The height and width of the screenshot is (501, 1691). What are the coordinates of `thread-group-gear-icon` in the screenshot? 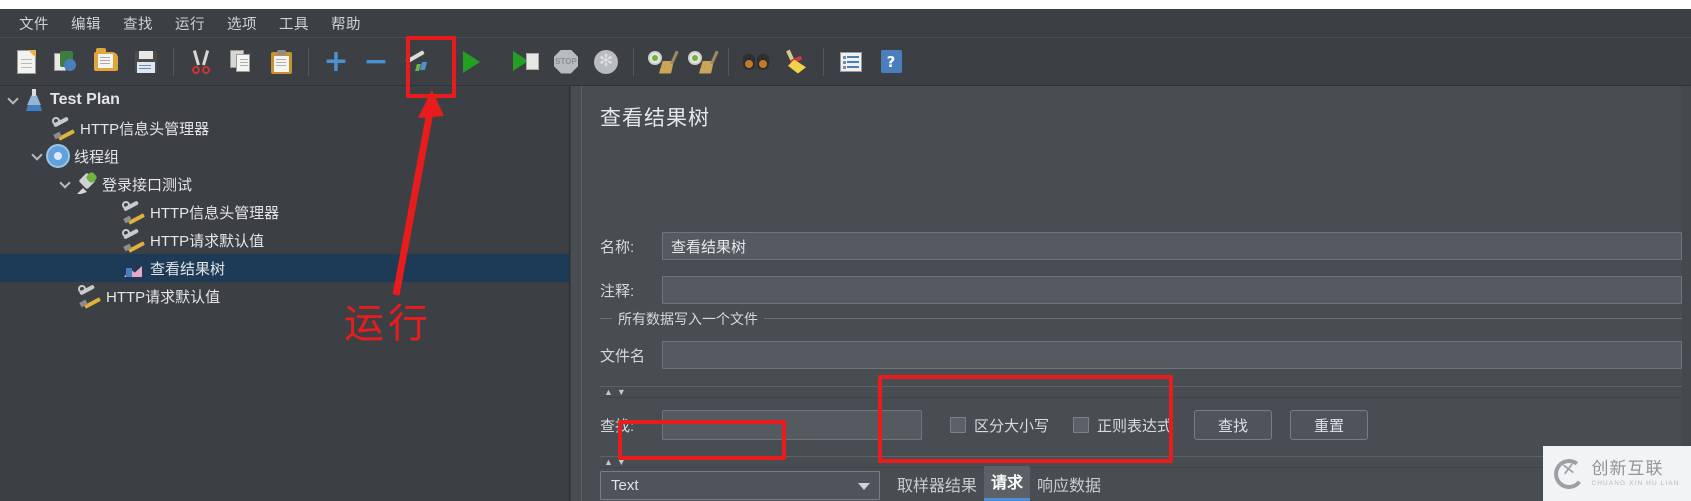 It's located at (58, 156).